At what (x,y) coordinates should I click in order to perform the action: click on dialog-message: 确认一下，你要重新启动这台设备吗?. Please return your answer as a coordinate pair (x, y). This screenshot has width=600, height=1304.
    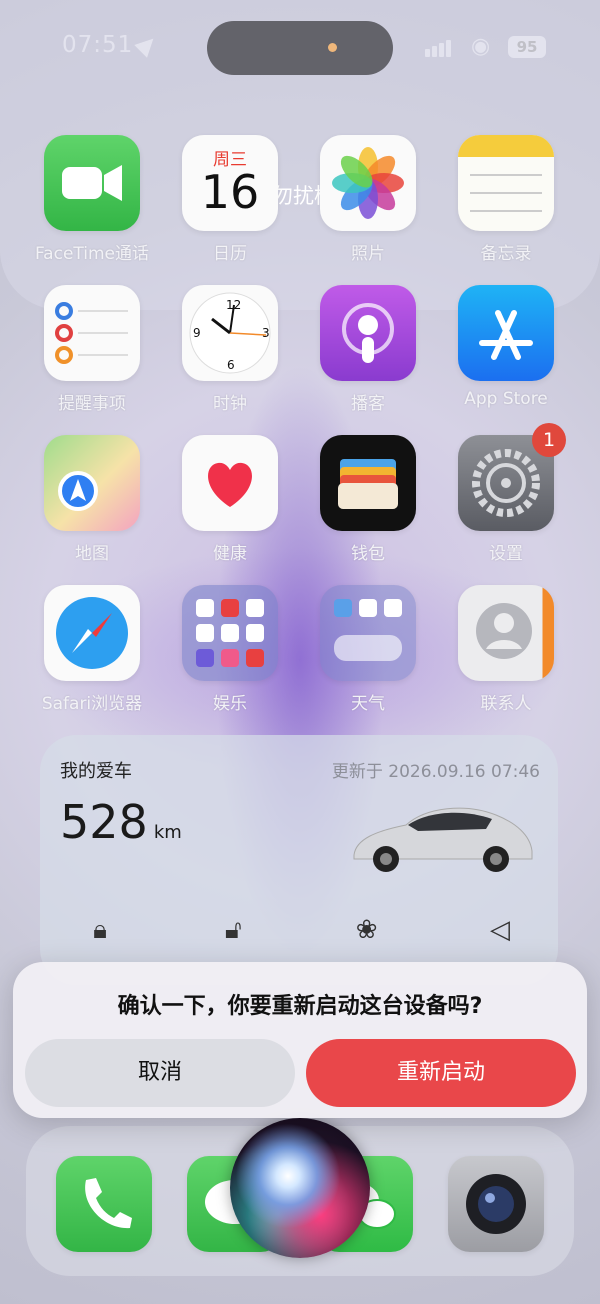
    Looking at the image, I should click on (300, 1006).